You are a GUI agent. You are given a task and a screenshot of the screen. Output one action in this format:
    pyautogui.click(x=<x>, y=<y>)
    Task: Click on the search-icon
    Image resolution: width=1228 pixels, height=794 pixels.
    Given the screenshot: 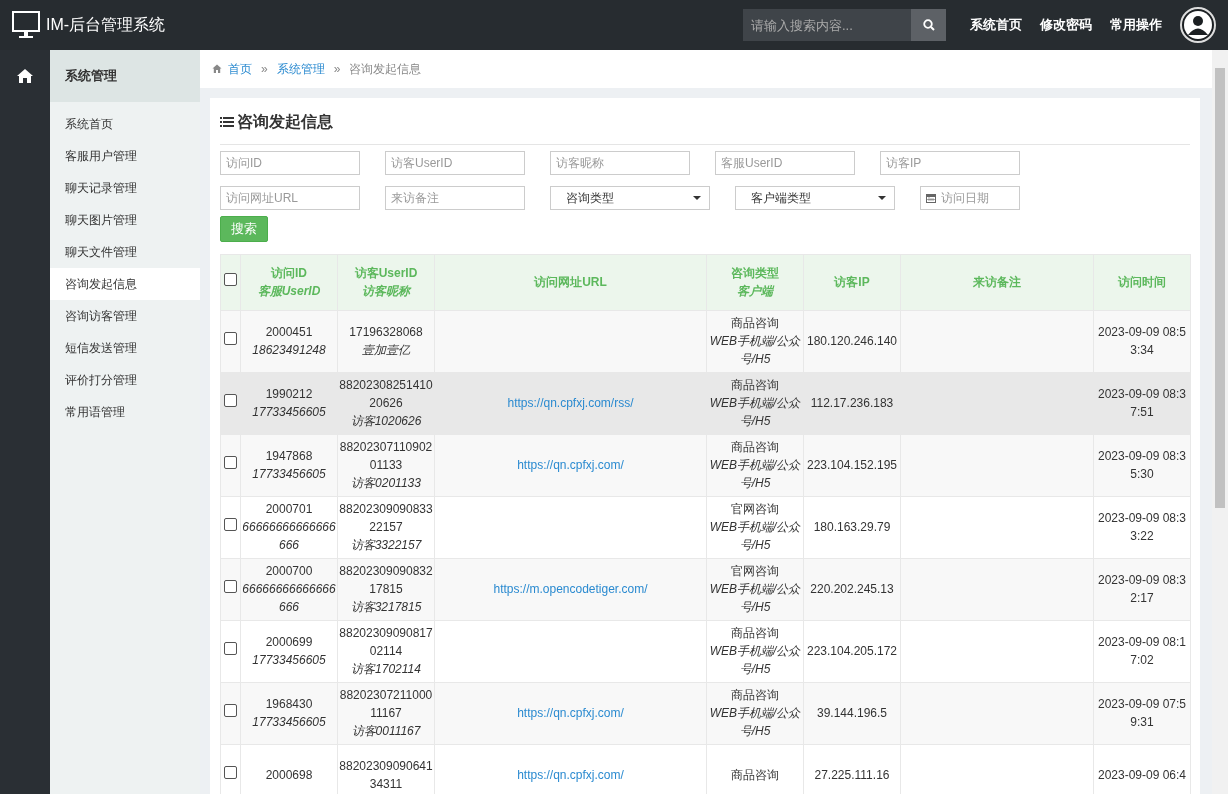 What is the action you would take?
    pyautogui.click(x=928, y=25)
    